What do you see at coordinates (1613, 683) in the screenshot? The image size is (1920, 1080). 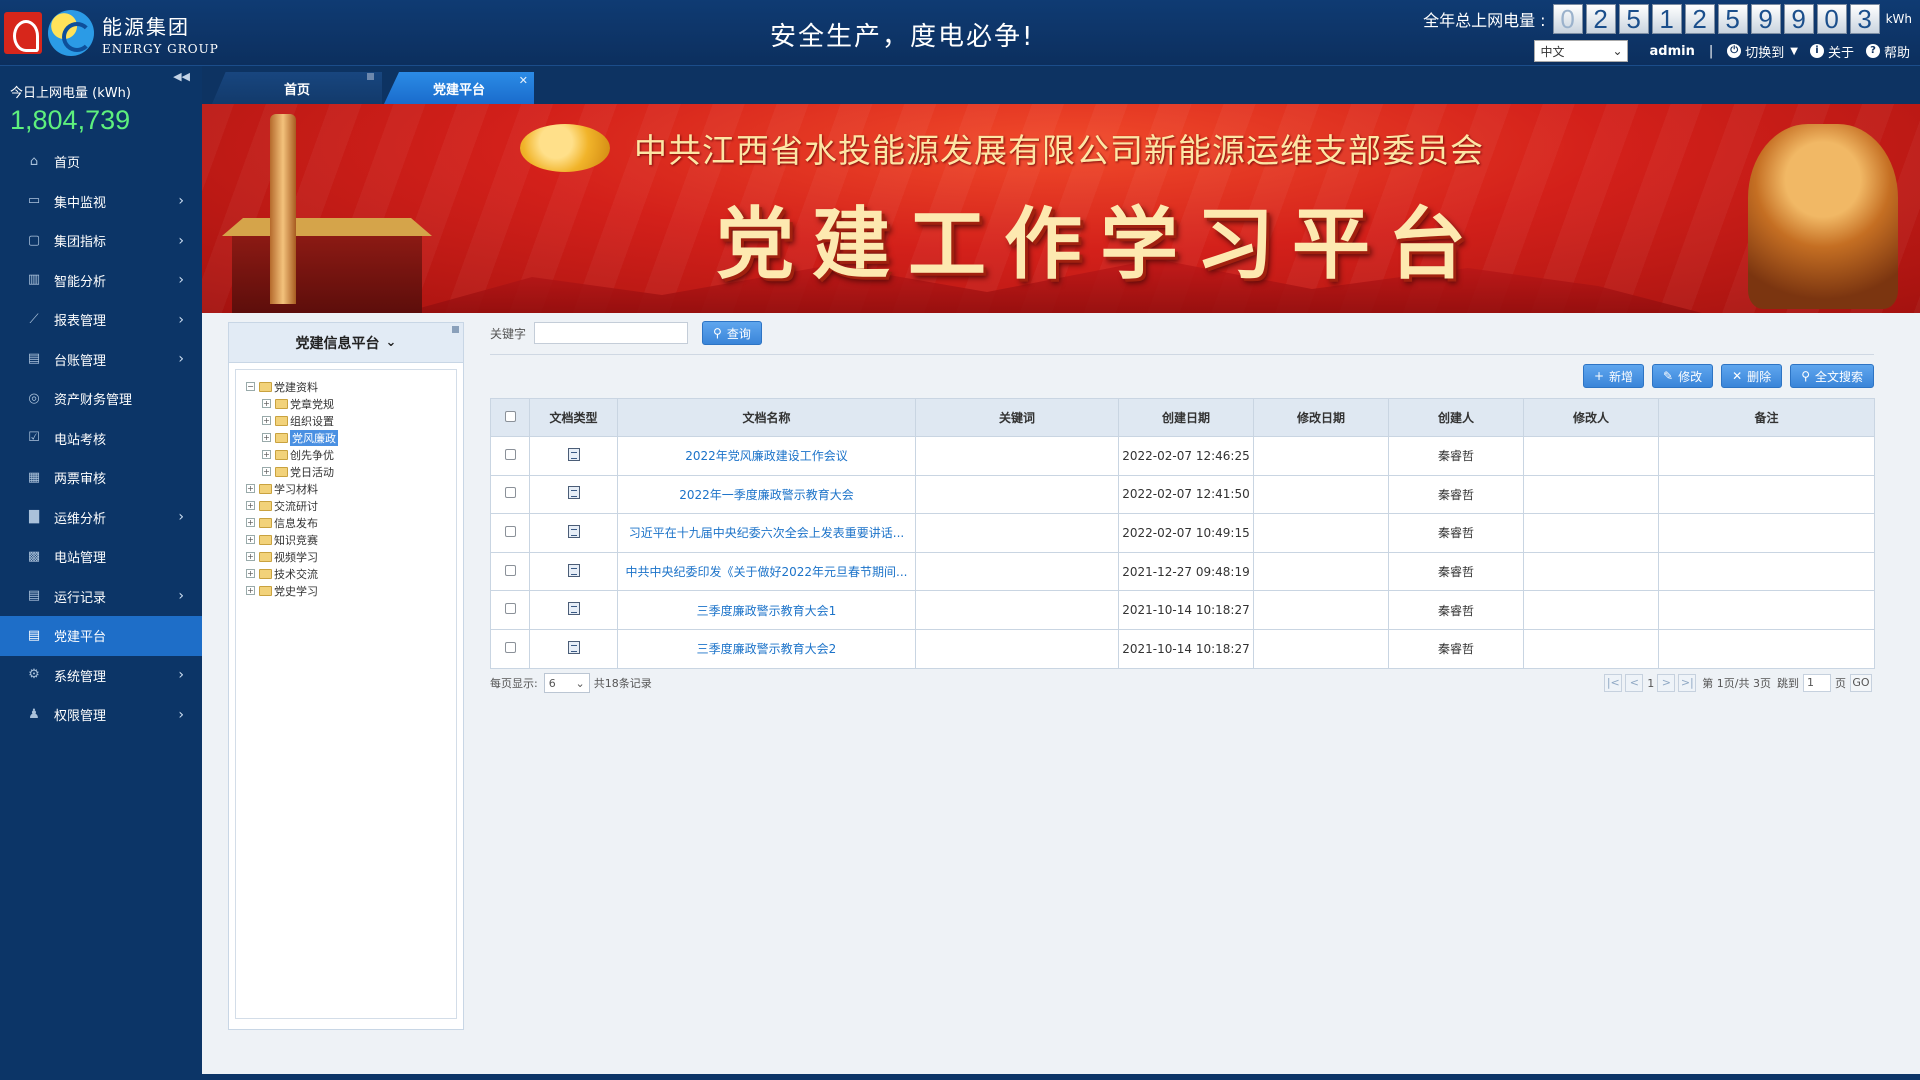 I see `first-page-button: |<` at bounding box center [1613, 683].